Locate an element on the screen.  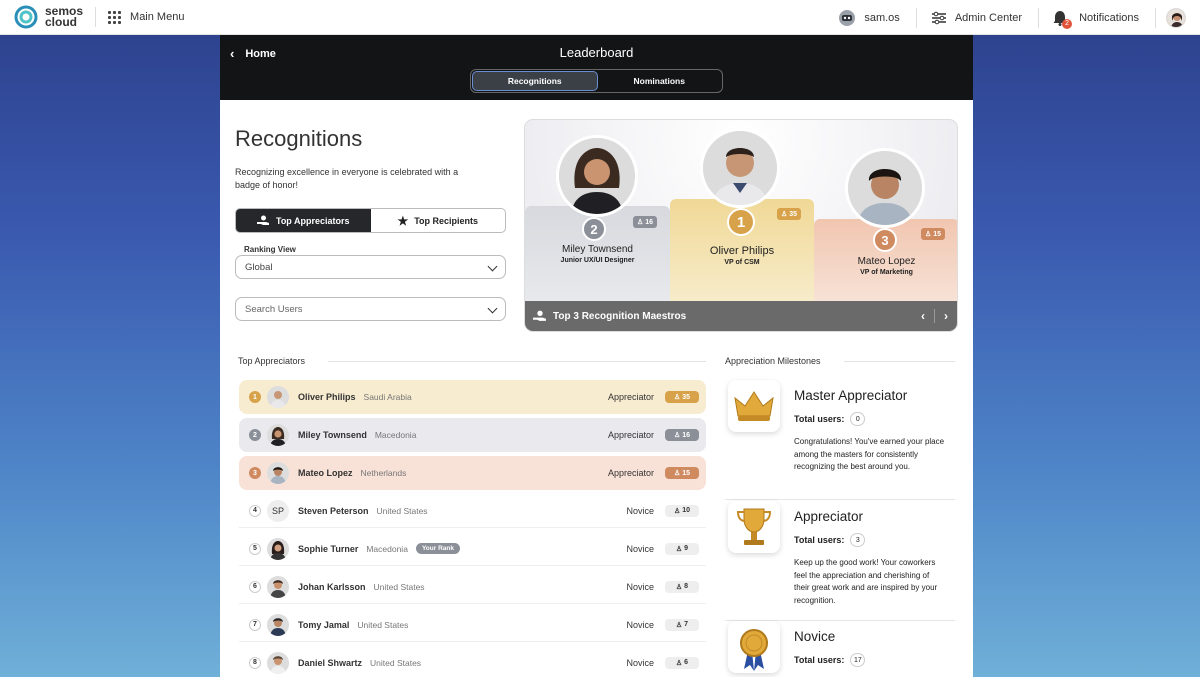
row-count-badge: ♙ 15 is located at coordinates (682, 473).